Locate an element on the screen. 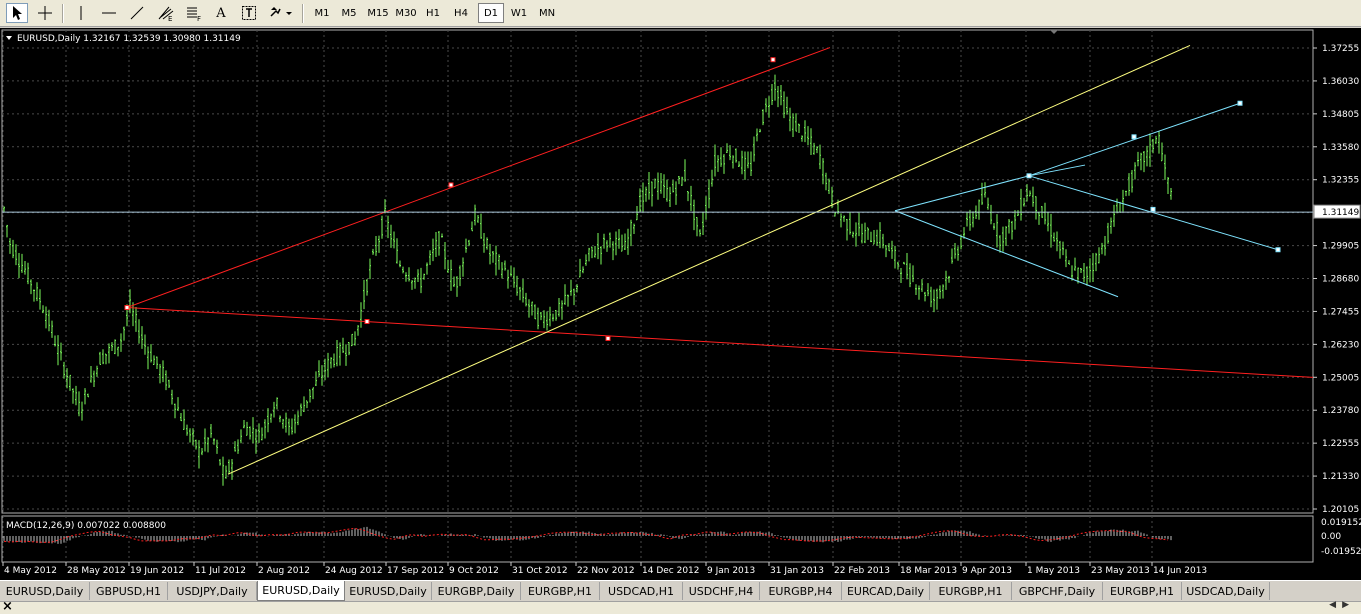 This screenshot has height=614, width=1361. date-label: 9 Oct 2012 is located at coordinates (474, 571).